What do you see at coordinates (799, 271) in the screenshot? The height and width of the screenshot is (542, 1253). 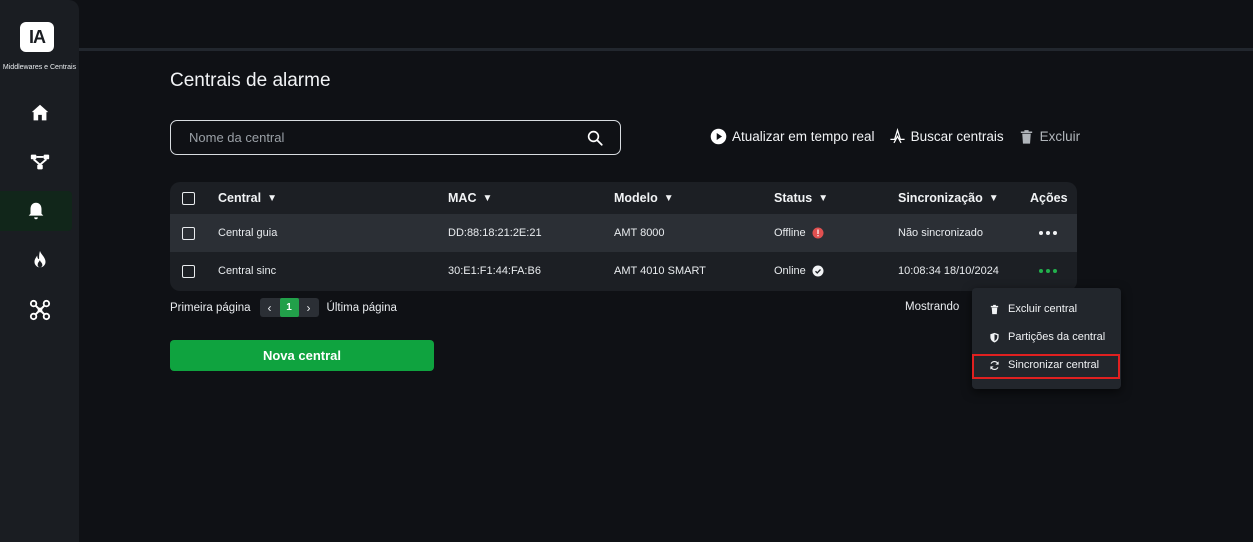 I see `cell-status: Online` at bounding box center [799, 271].